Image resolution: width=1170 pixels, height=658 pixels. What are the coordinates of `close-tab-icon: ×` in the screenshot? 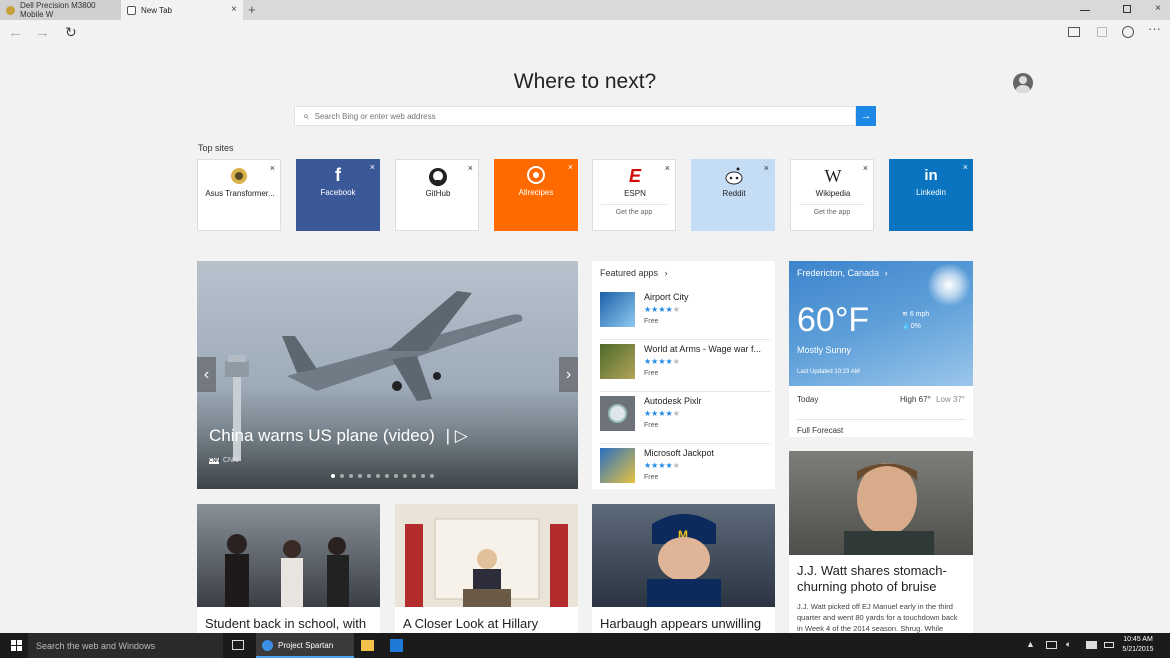 It's located at (234, 9).